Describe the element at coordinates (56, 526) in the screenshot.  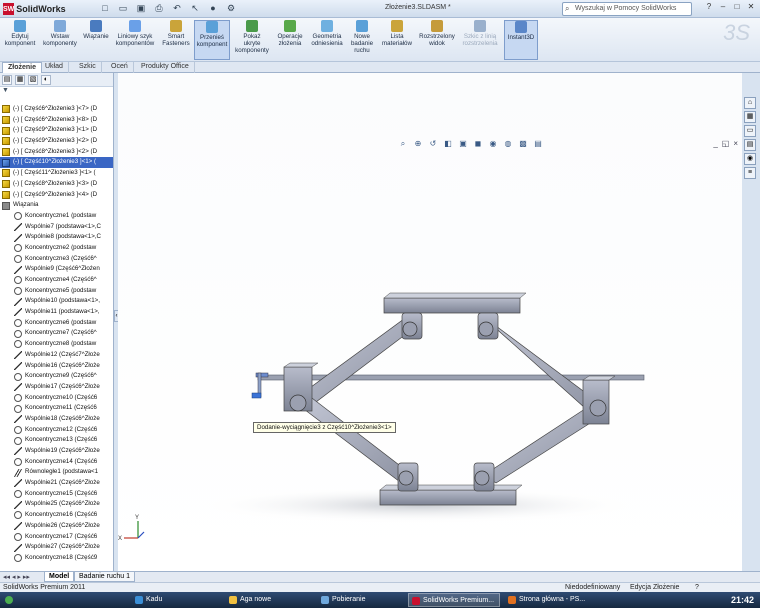
I see `tree-item-mate: Wspólnie26 (Część6^Złoże` at that location.